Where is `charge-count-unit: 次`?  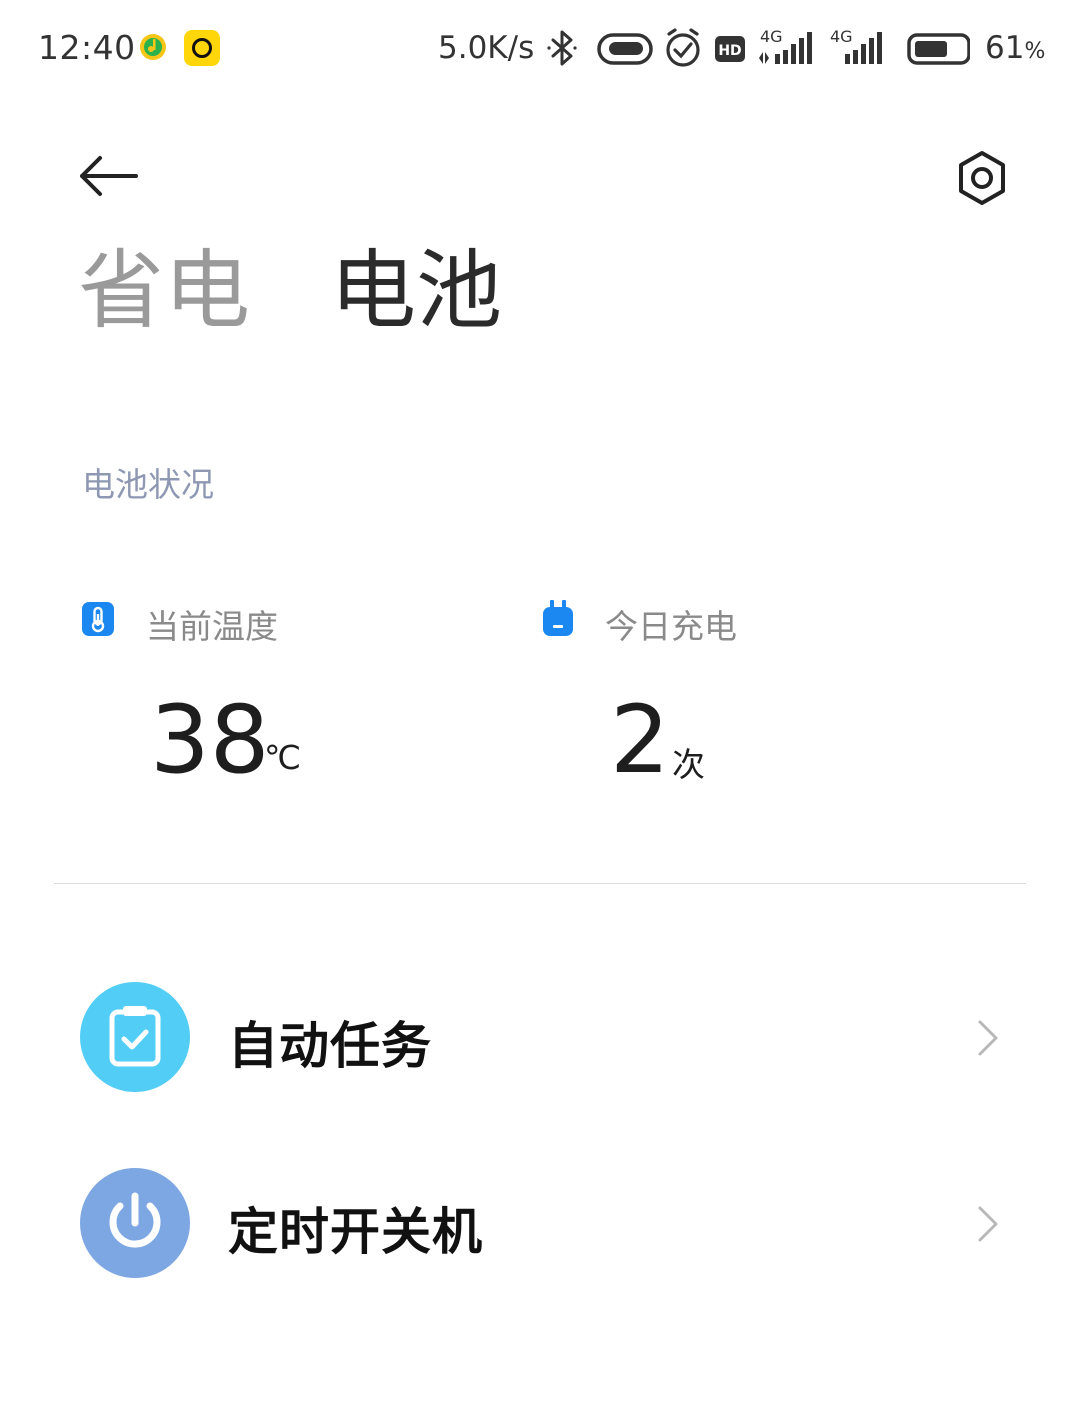
charge-count-unit: 次 is located at coordinates (688, 764).